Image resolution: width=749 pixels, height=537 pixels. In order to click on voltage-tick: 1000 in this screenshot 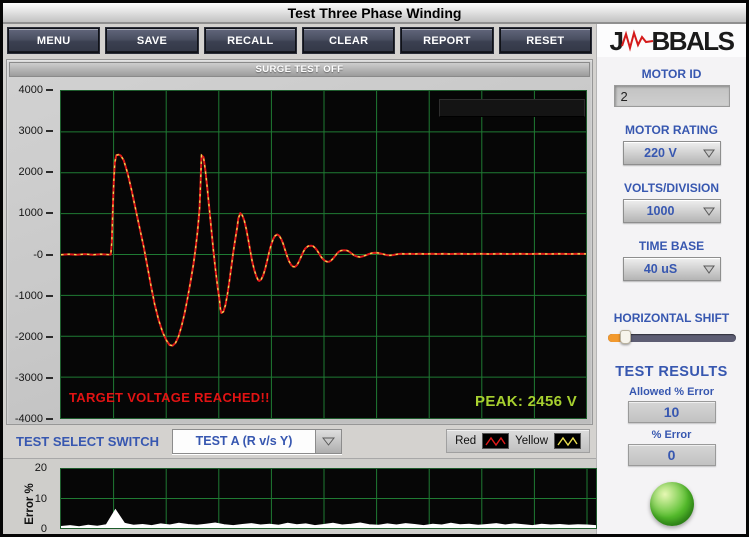, I will do `click(36, 213)`.